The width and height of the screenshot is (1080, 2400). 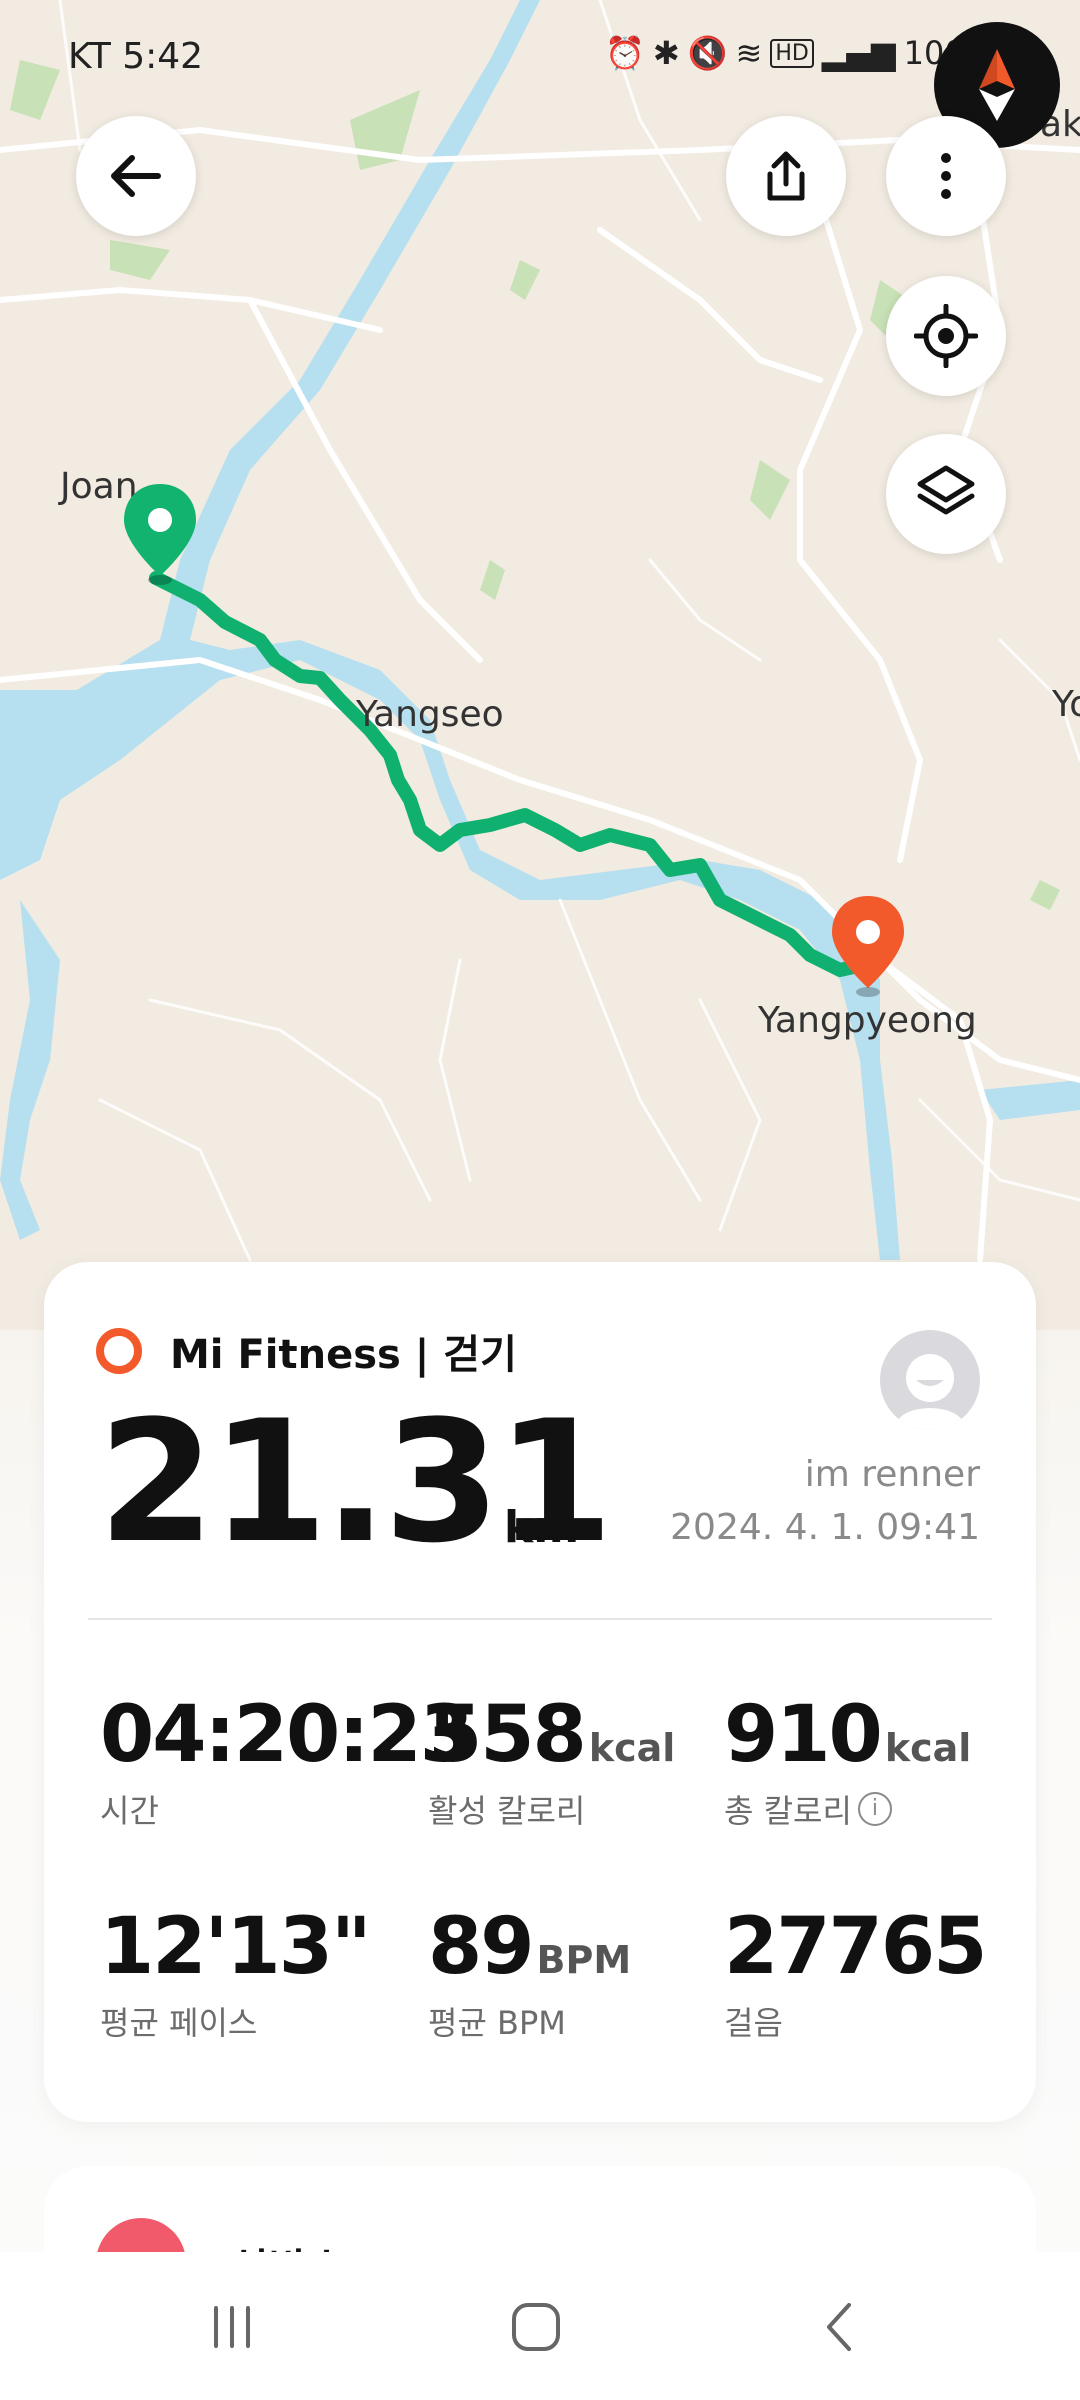 I want to click on stat-label-row: 총 칼로리 i, so click(x=847, y=1809).